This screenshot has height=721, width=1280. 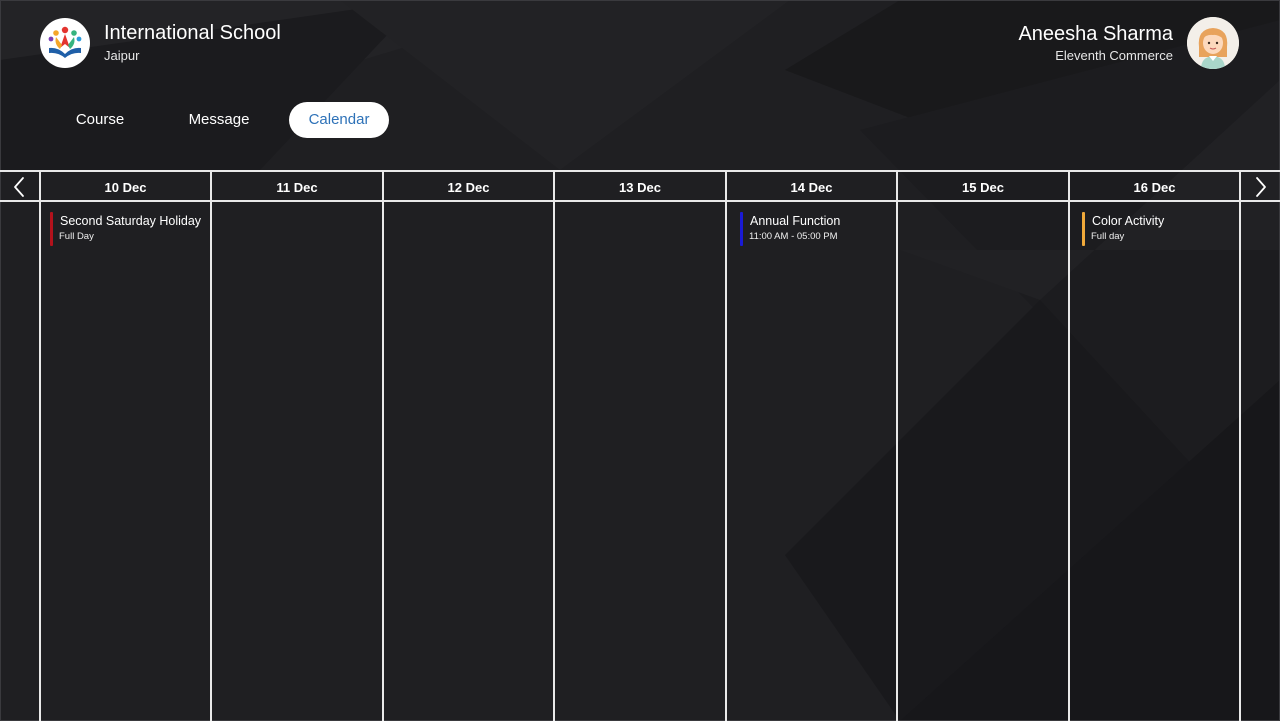 What do you see at coordinates (122, 55) in the screenshot?
I see `school-city: Jaipur` at bounding box center [122, 55].